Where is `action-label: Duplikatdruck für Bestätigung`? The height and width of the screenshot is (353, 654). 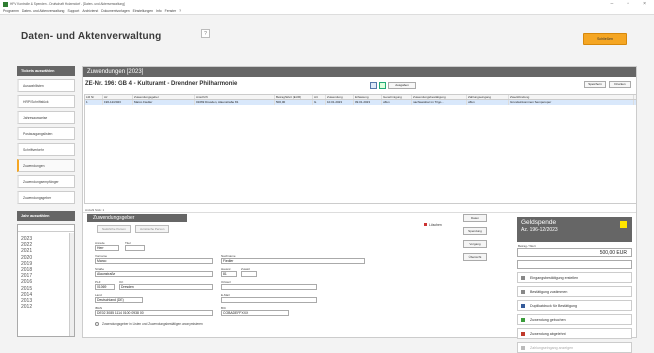
action-label: Duplikatdruck für Bestätigung is located at coordinates (553, 306).